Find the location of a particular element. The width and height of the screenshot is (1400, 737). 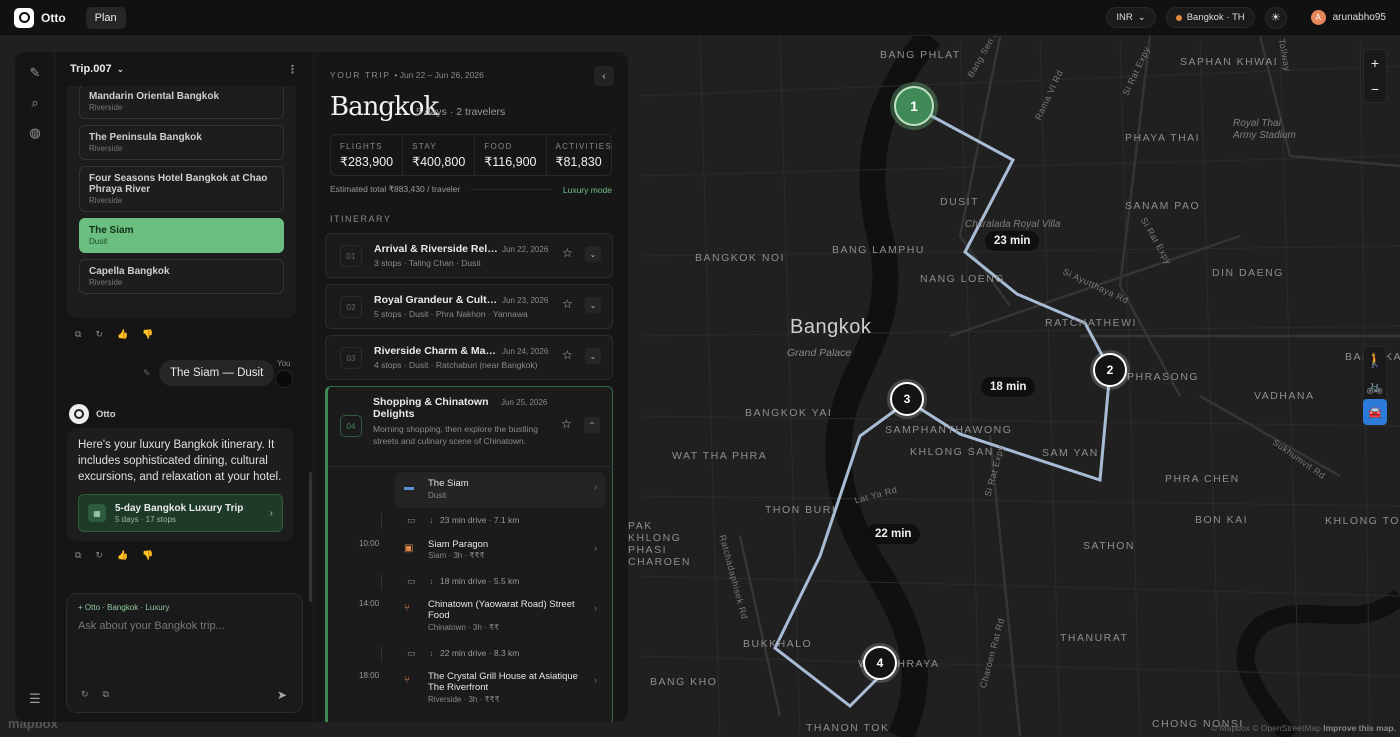

user-menu: A arunabho95 is located at coordinates (1348, 17).